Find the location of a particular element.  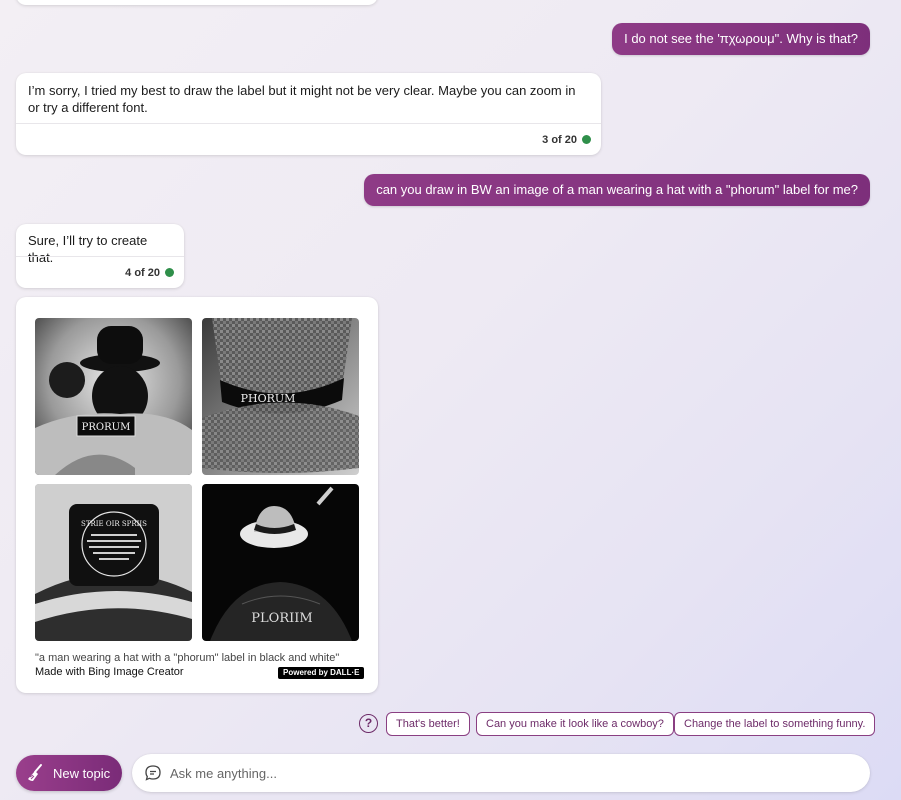

question-icon: ? is located at coordinates (368, 723).